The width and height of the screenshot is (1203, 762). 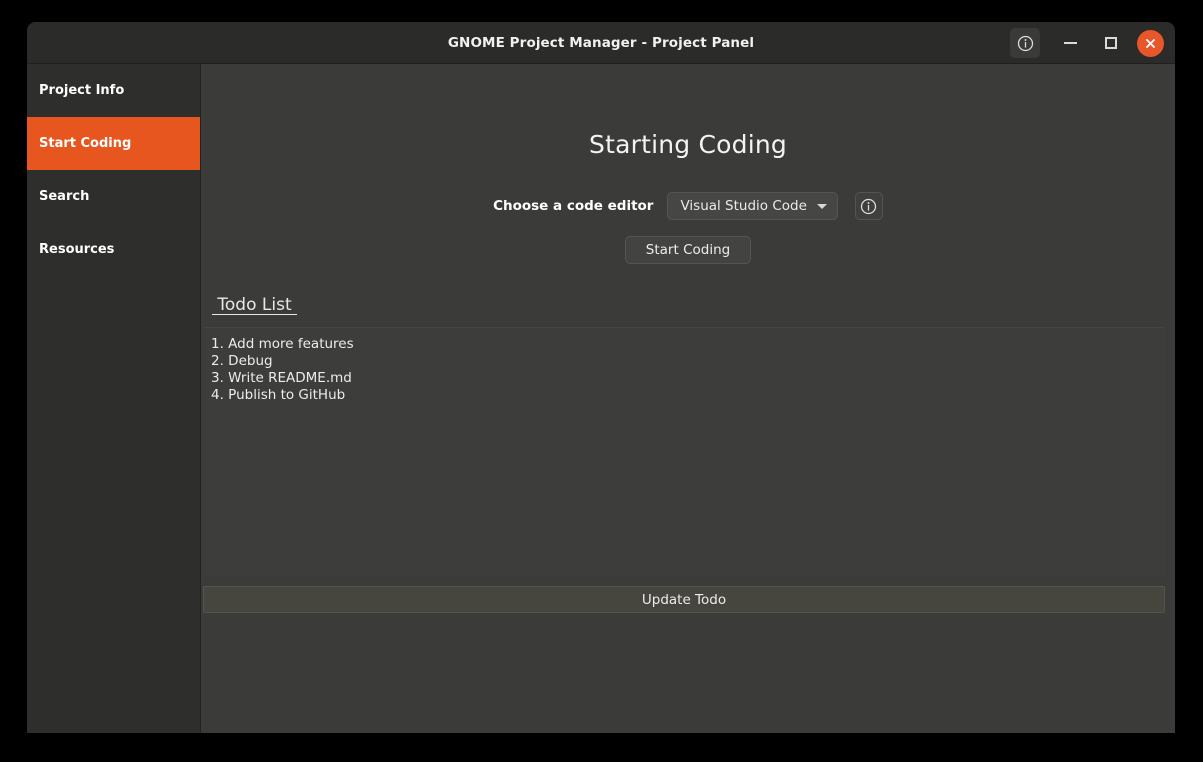 I want to click on close-button, so click(x=1150, y=43).